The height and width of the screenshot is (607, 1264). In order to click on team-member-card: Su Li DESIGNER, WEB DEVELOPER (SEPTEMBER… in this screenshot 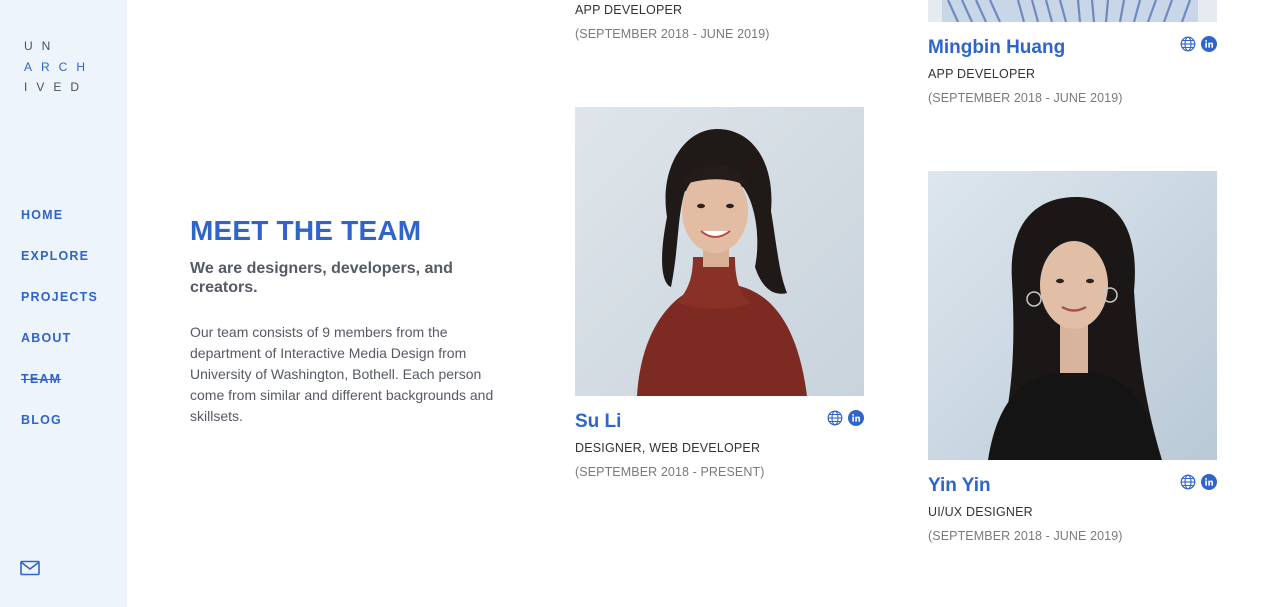, I will do `click(719, 297)`.